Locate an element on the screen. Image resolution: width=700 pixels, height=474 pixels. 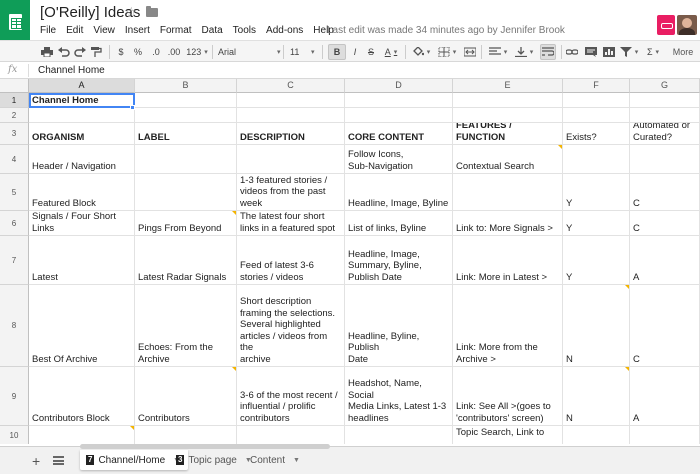
cell-f1 is located at coordinates (596, 100).